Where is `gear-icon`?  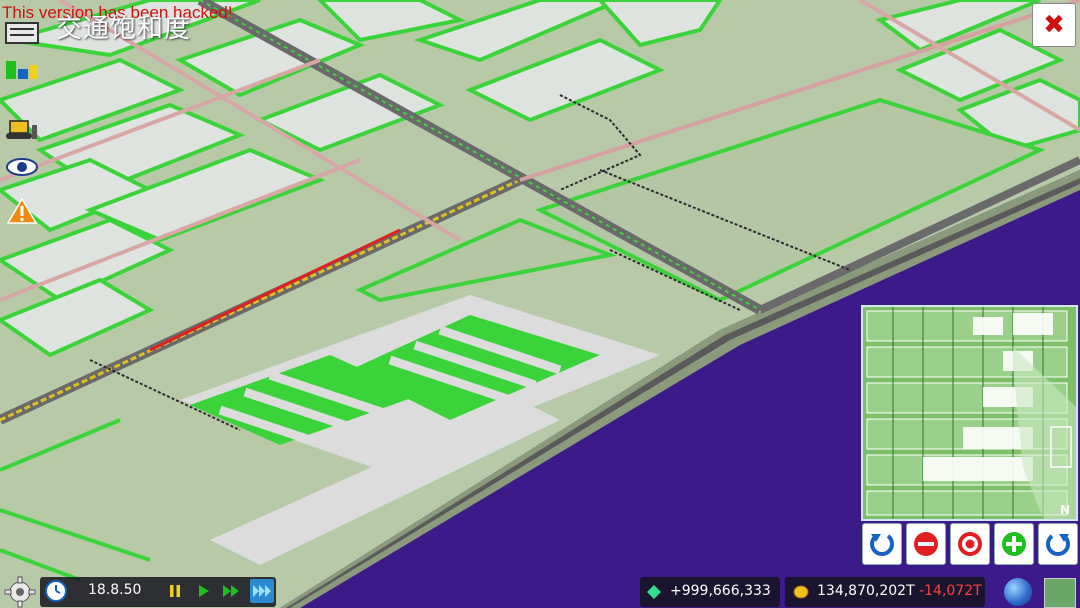 gear-icon is located at coordinates (20, 592).